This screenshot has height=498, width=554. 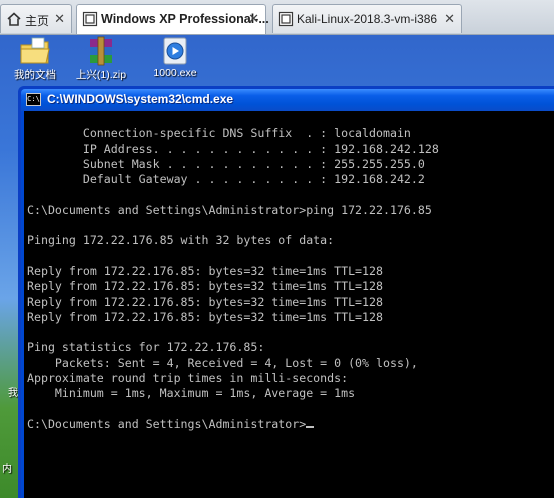 I want to click on desktop-icon-zip: 上兴(1).zip, so click(x=101, y=59).